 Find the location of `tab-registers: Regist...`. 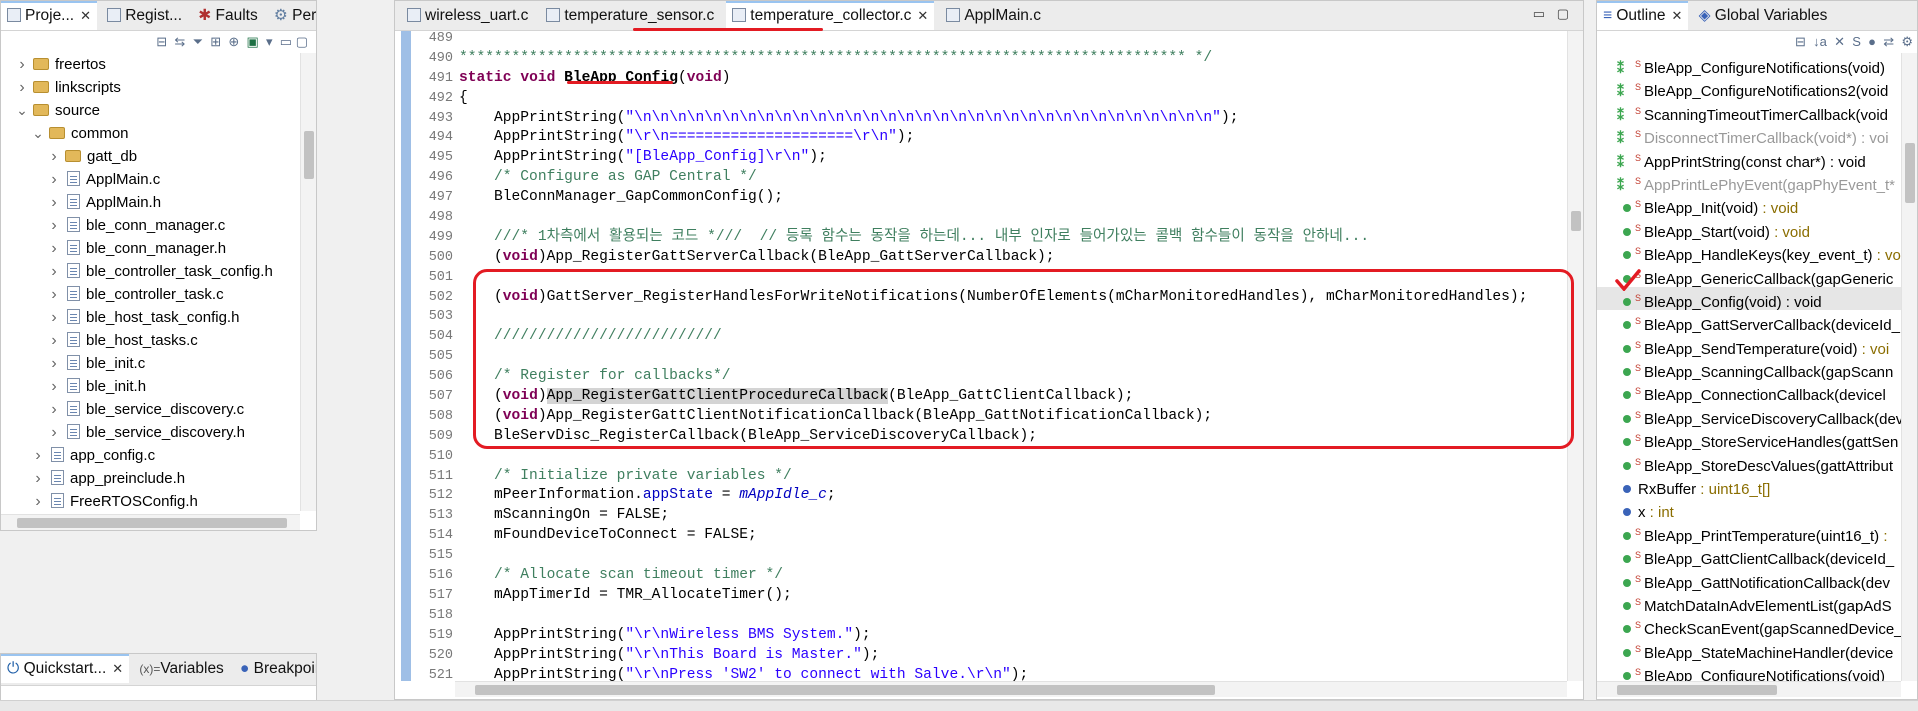

tab-registers: Regist... is located at coordinates (144, 15).